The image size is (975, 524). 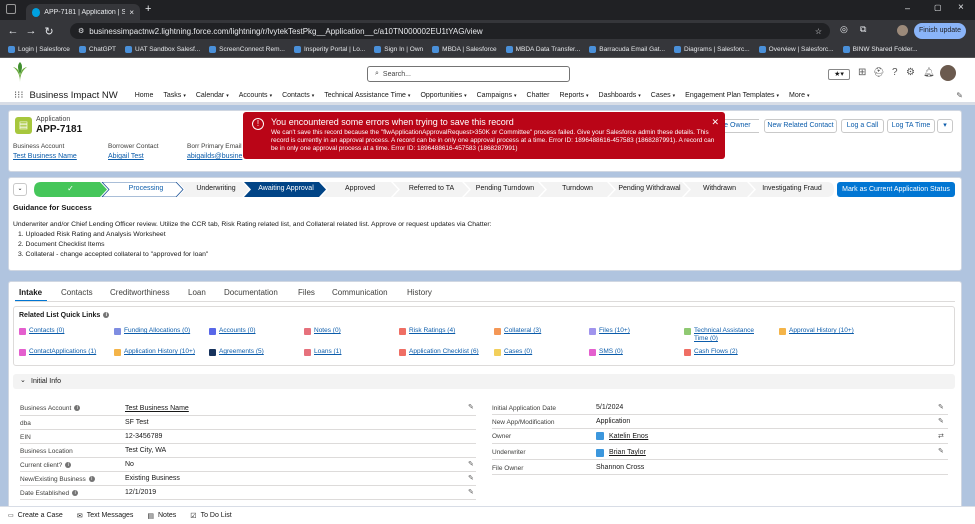 What do you see at coordinates (251, 292) in the screenshot?
I see `tab-documentation: Documentation` at bounding box center [251, 292].